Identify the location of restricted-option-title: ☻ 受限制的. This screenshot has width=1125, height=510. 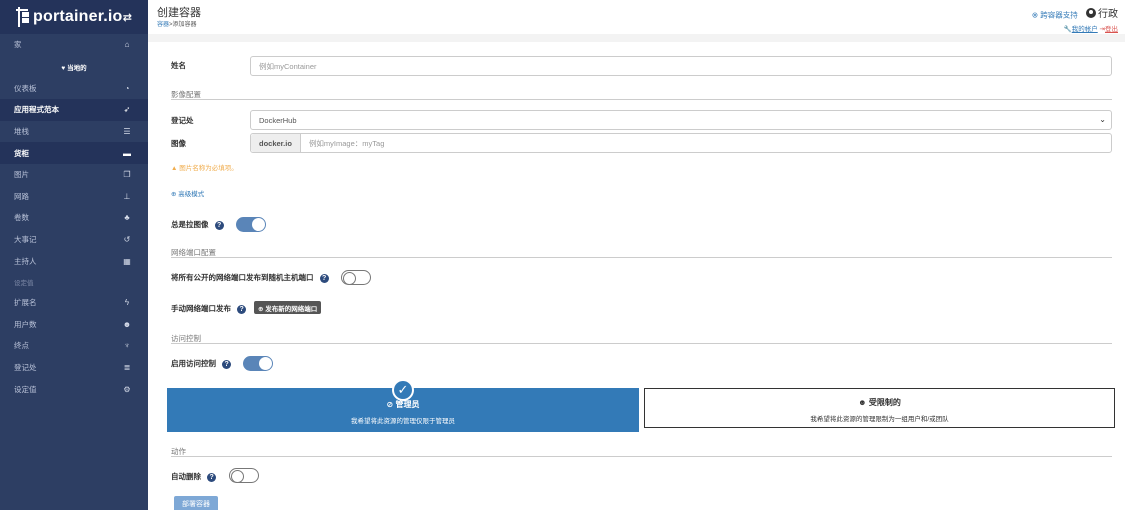
(879, 402).